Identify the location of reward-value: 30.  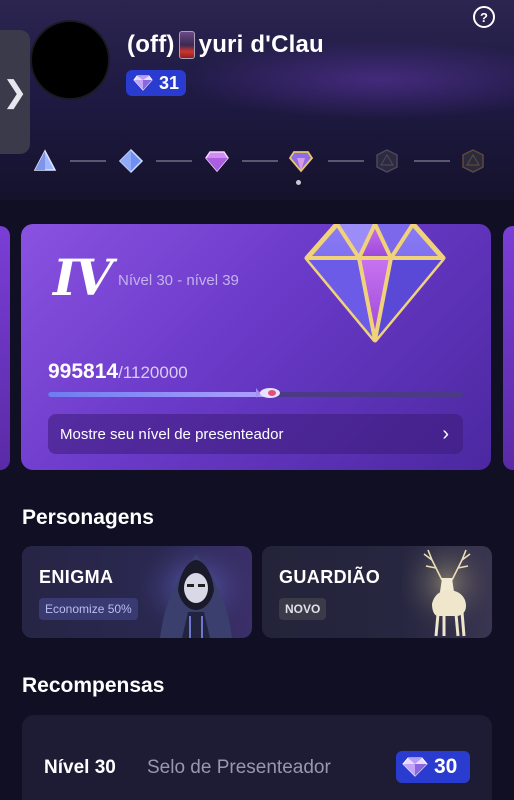
(446, 766).